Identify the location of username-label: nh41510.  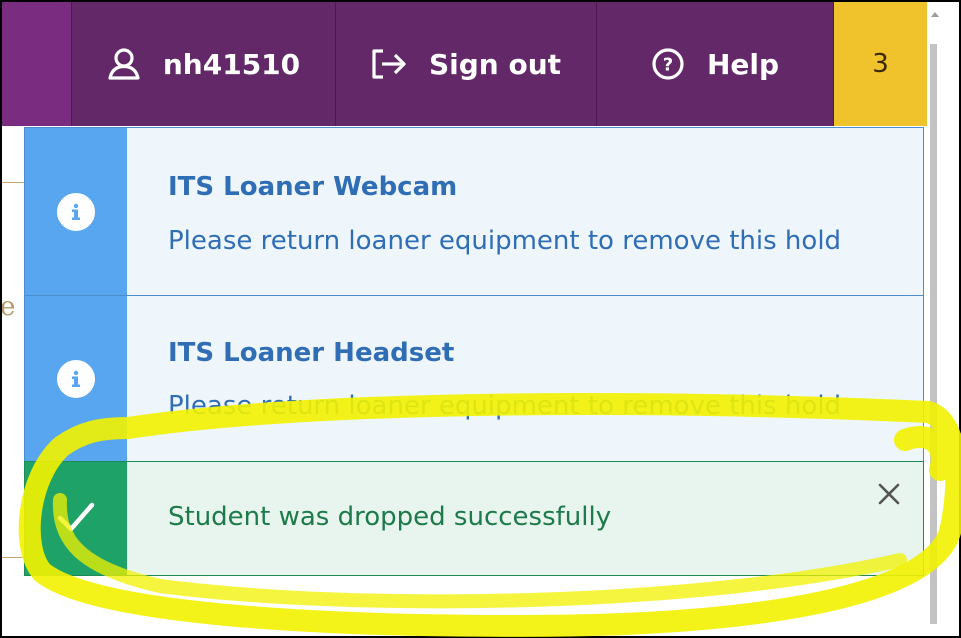
(231, 64).